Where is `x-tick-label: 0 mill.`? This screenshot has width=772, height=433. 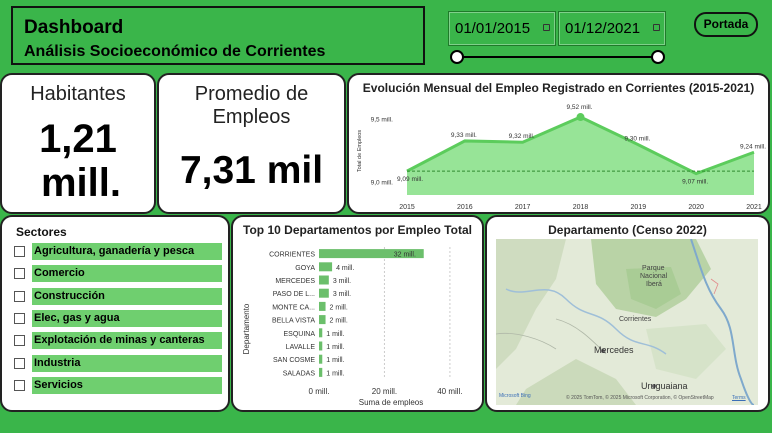
x-tick-label: 0 mill. is located at coordinates (319, 391).